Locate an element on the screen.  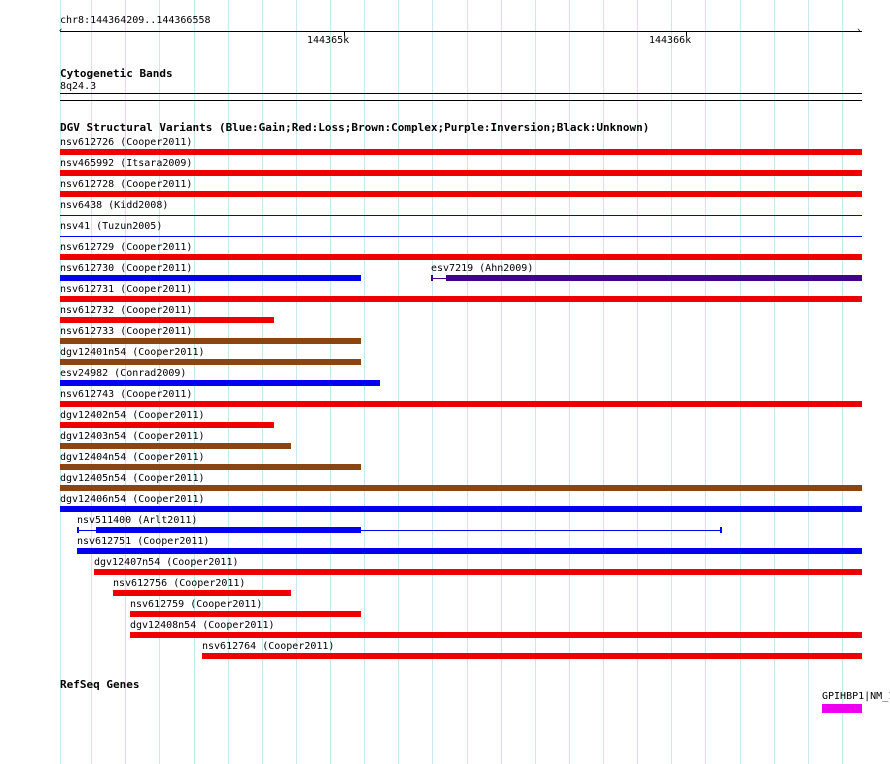
dgv-feature-label: nsv612732 (Cooper2011) is located at coordinates (126, 311).